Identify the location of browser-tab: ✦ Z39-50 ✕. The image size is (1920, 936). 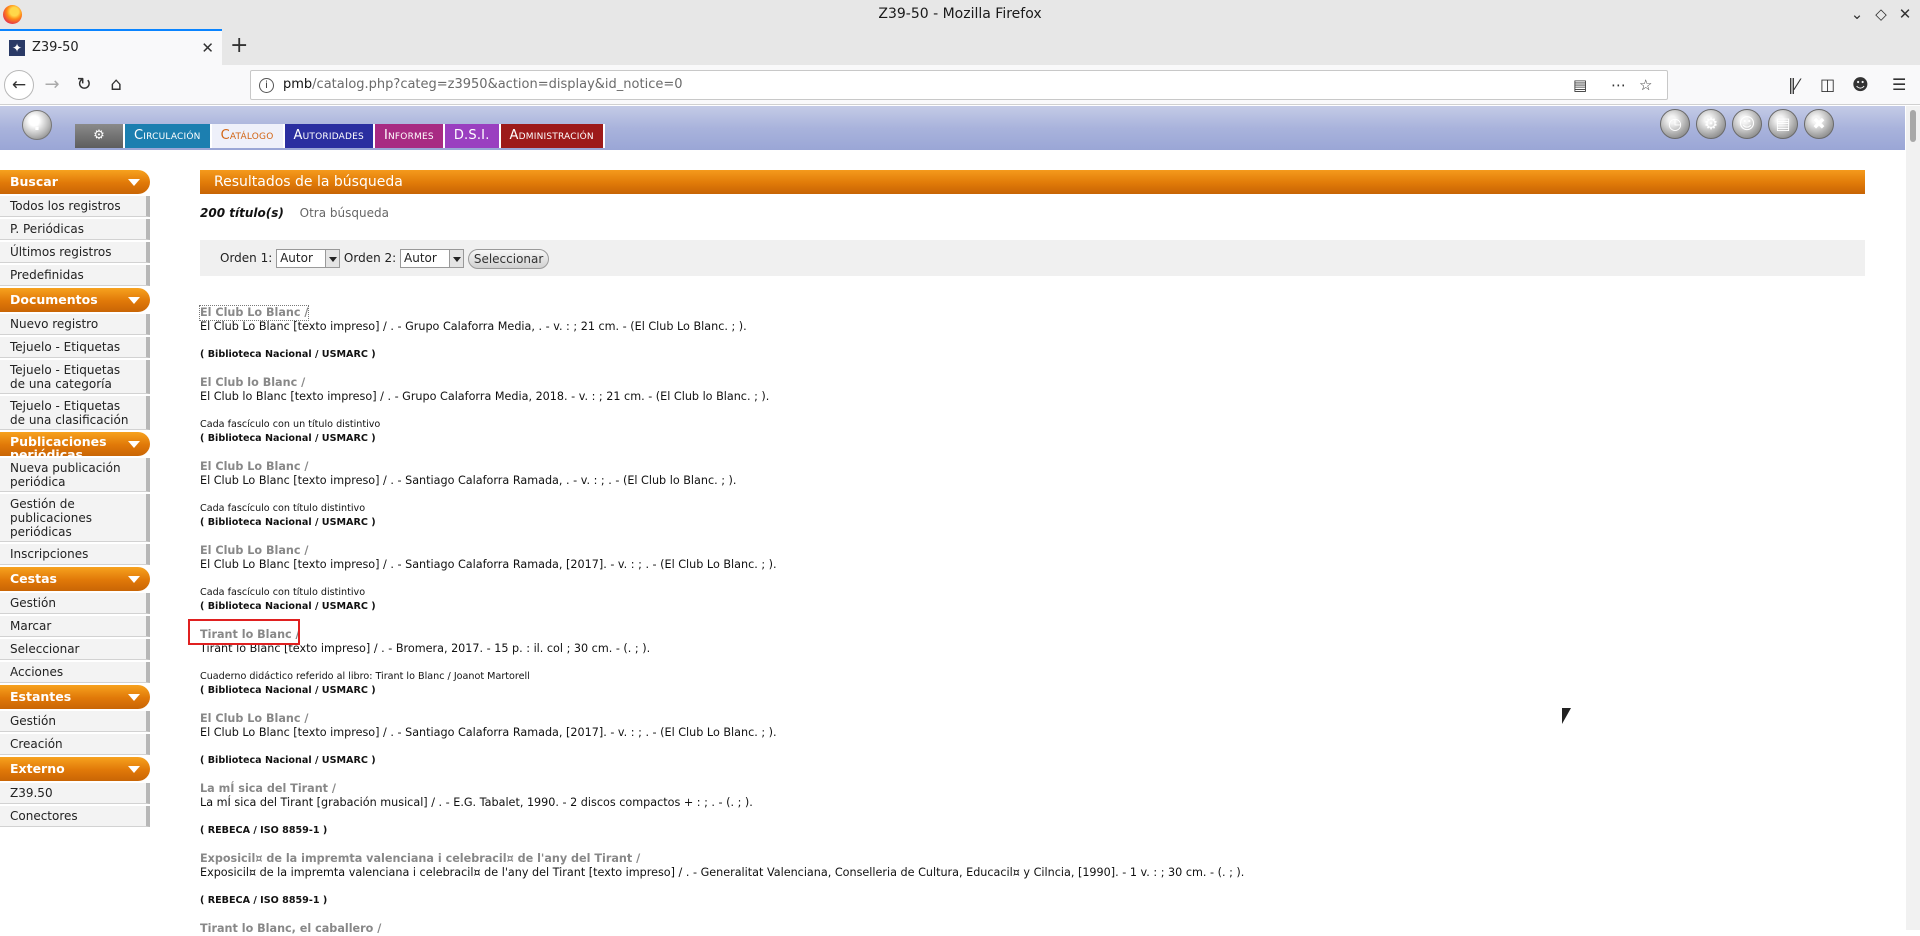
(111, 47).